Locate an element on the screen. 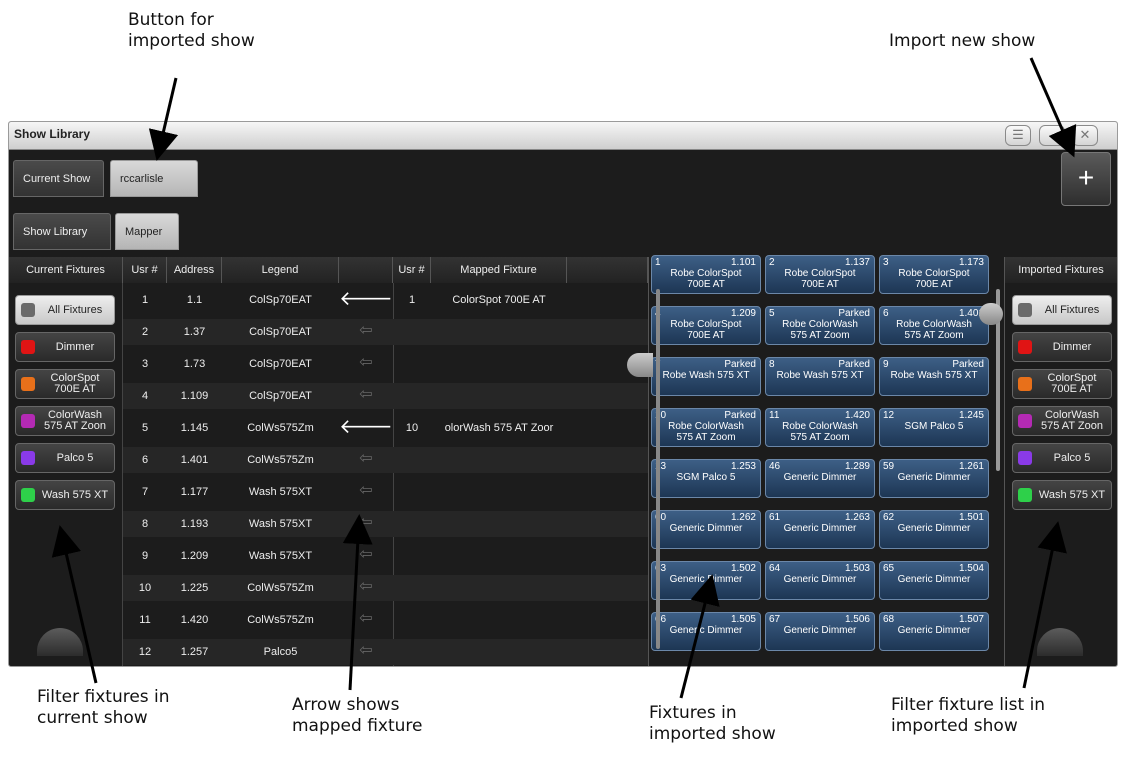 The image size is (1123, 769). imported-fixture-tile: 5 Parked Robe ColorWash 575 AT Zoom is located at coordinates (820, 325).